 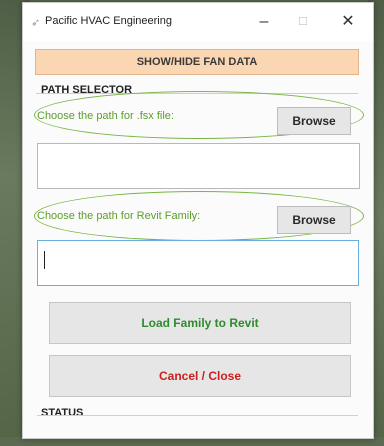 What do you see at coordinates (303, 22) in the screenshot?
I see `maximize-button: ☐` at bounding box center [303, 22].